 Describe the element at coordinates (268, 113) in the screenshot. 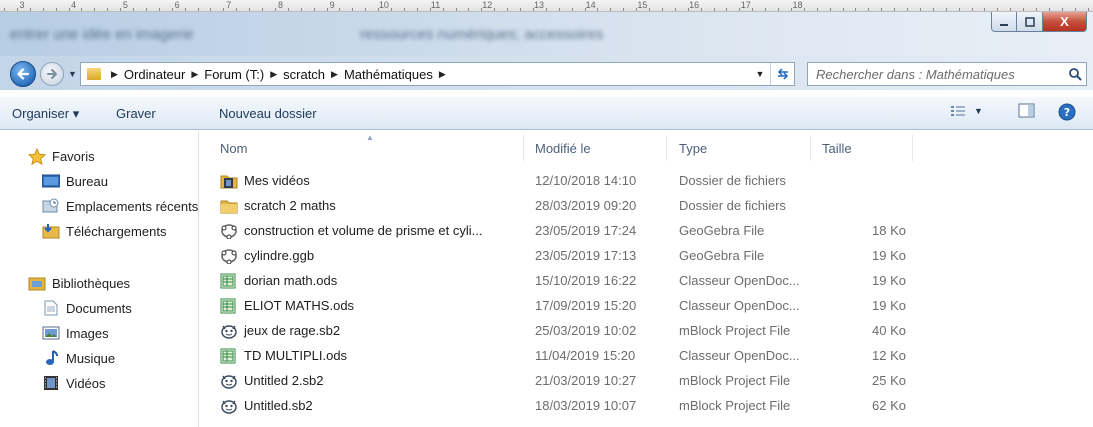

I see `new-folder-button: Nouveau dossier` at that location.